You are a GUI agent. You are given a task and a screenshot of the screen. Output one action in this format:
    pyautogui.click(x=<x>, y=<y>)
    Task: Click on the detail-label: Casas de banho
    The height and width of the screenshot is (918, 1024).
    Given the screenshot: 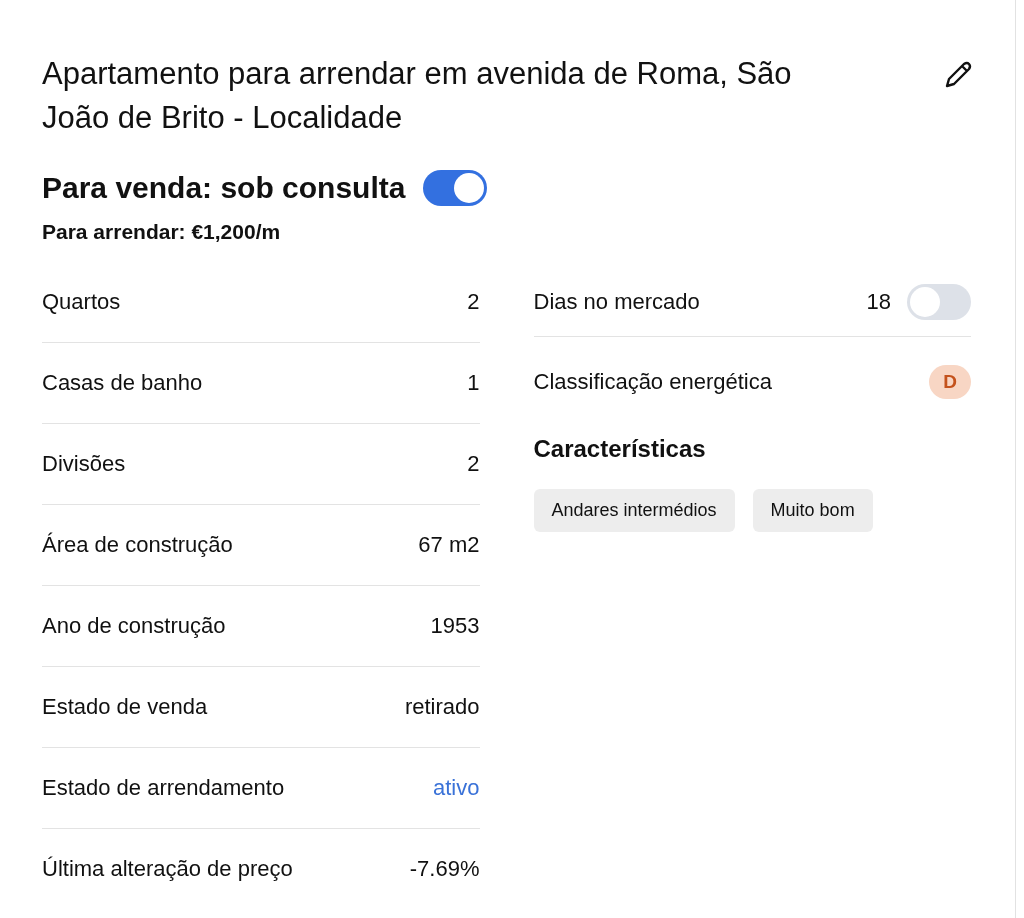 What is the action you would take?
    pyautogui.click(x=122, y=383)
    